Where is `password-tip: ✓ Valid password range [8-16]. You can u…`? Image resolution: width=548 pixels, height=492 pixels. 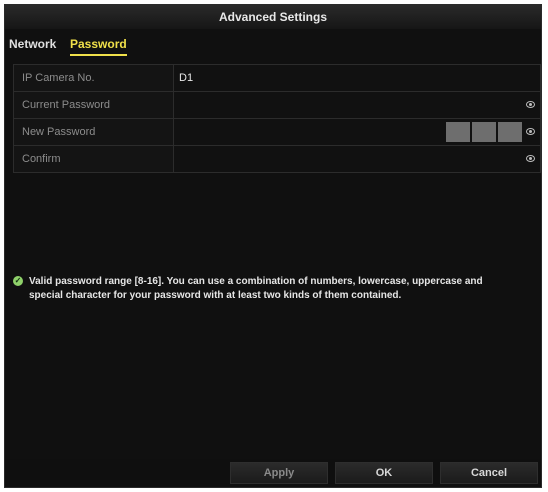
password-tip: ✓ Valid password range [8-16]. You can u… is located at coordinates (261, 289).